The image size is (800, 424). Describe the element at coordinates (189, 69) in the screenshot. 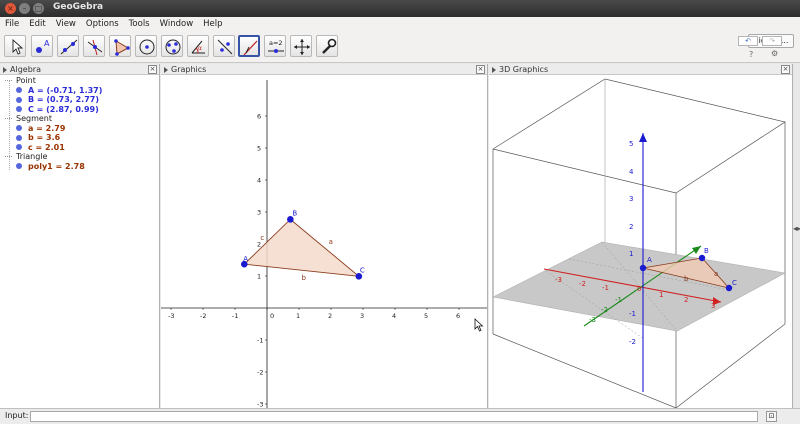

I see `graphics-panel-title: Graphics` at that location.